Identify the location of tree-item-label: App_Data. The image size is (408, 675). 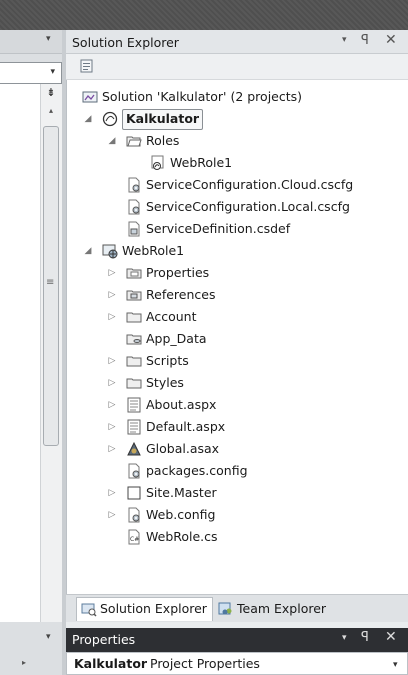
(176, 338).